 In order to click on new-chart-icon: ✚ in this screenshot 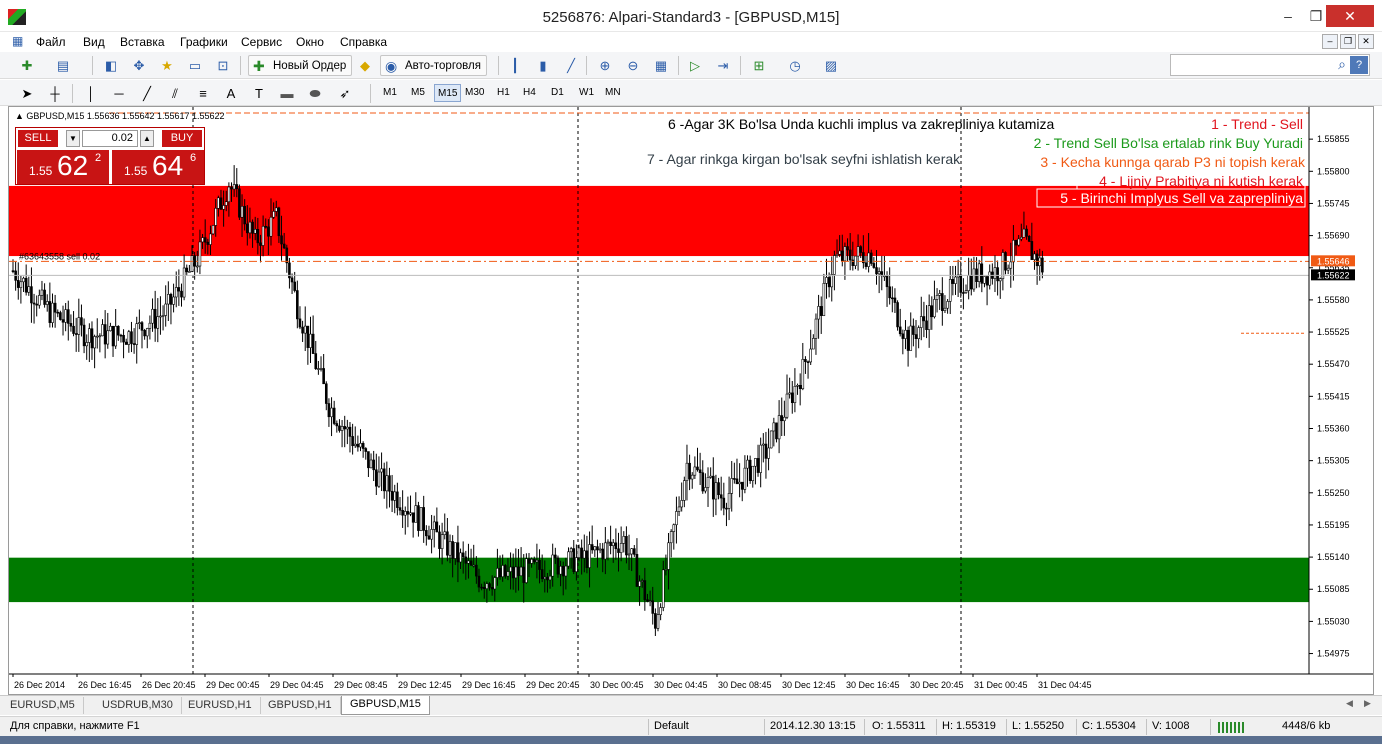, I will do `click(27, 65)`.